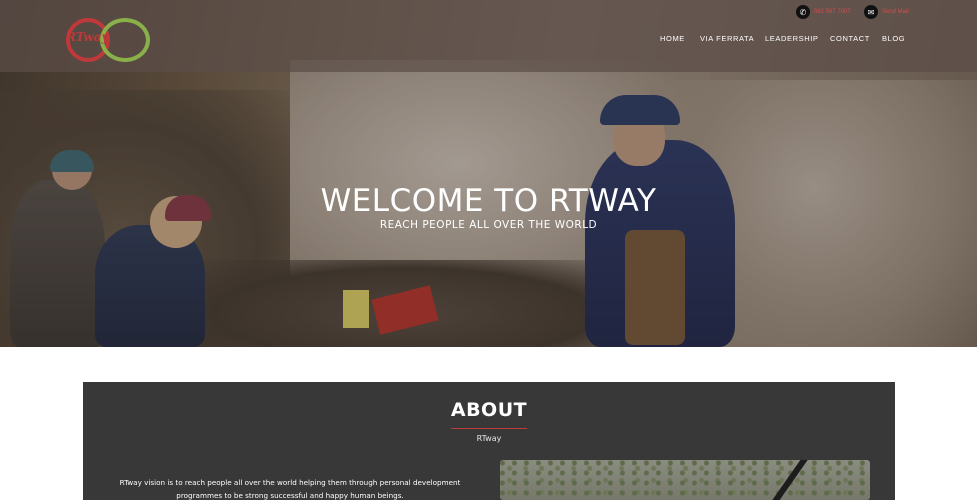 The height and width of the screenshot is (502, 977). What do you see at coordinates (488, 201) in the screenshot?
I see `hero-title: WELCOME TO RTWAY` at bounding box center [488, 201].